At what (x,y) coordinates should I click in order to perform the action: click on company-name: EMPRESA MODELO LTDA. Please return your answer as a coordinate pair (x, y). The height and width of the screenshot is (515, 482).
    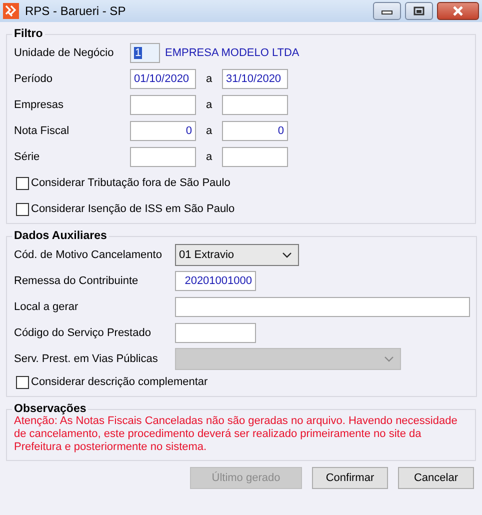
    Looking at the image, I should click on (232, 53).